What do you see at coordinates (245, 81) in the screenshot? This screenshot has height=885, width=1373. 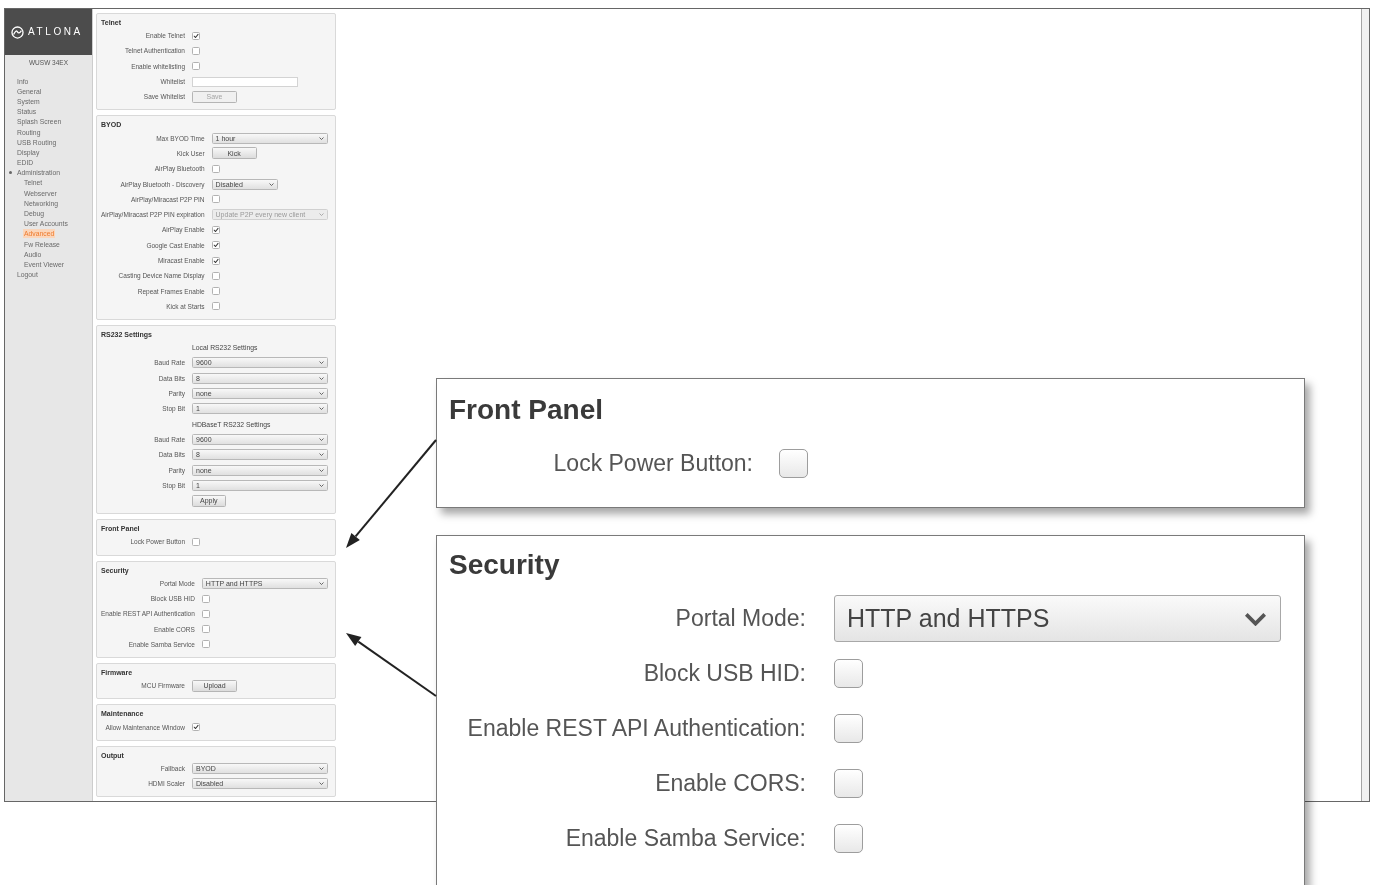 I see `text-input` at bounding box center [245, 81].